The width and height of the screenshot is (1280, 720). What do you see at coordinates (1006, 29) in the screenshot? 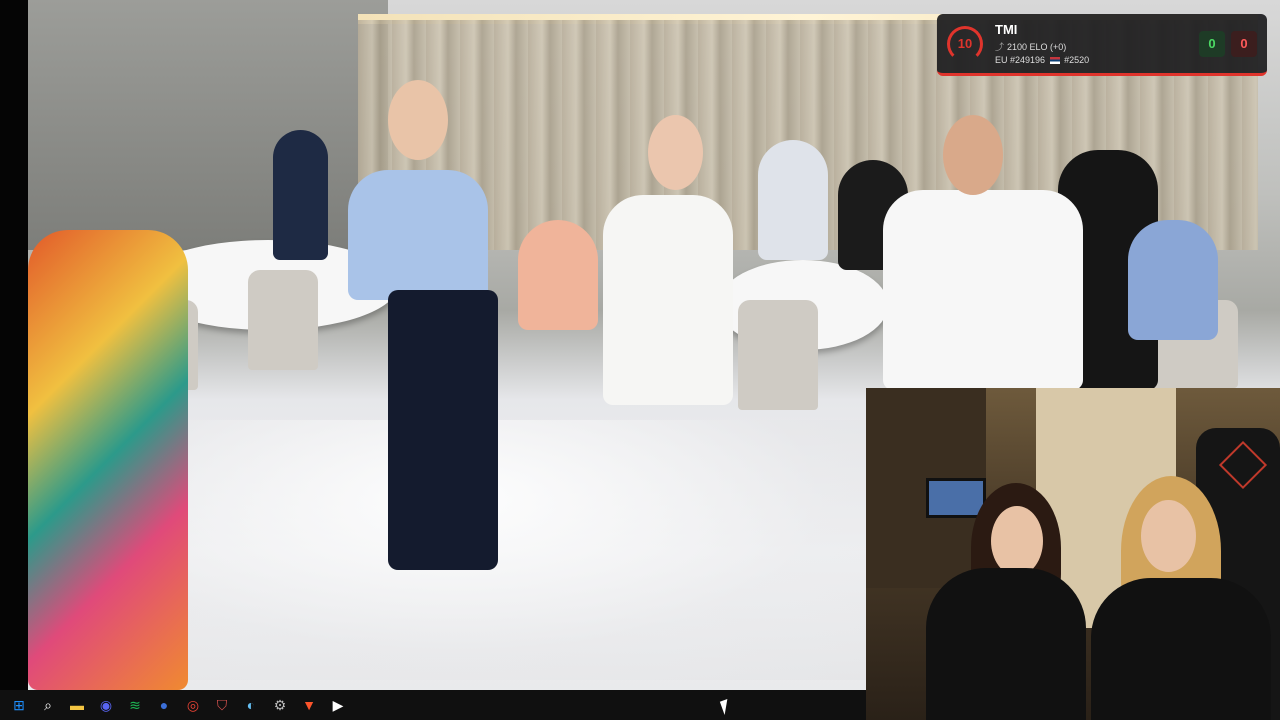
I see `faceit-username: TMI` at bounding box center [1006, 29].